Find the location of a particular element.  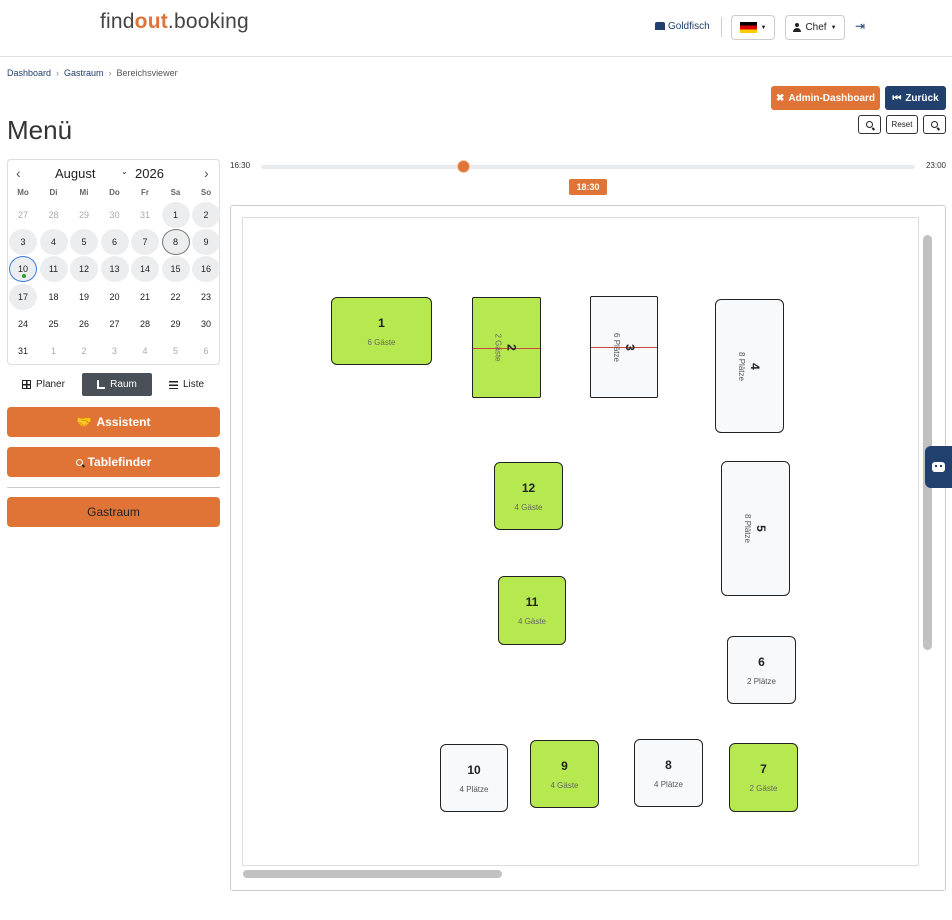

table-number: 9 is located at coordinates (564, 765).